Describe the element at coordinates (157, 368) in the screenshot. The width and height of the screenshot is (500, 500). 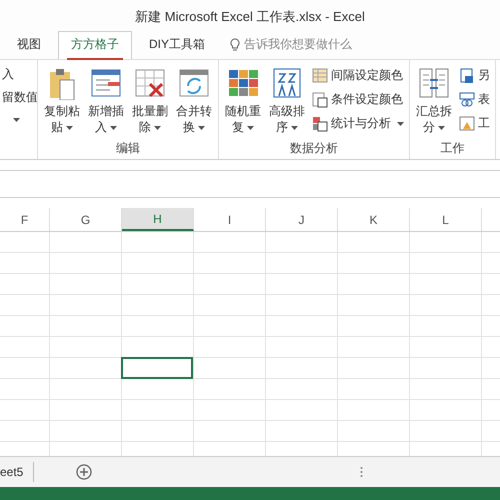
I see `selected-cell` at that location.